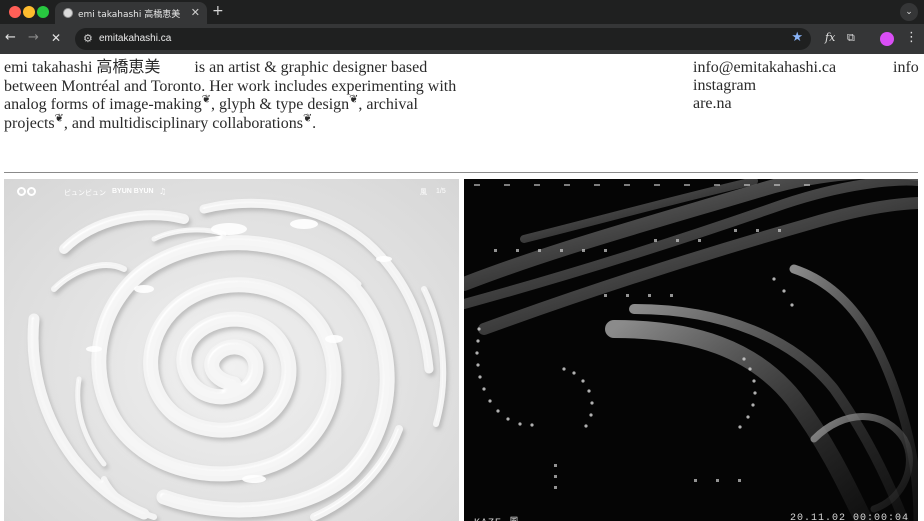 This screenshot has width=924, height=521. Describe the element at coordinates (887, 39) in the screenshot. I see `profile-avatar` at that location.